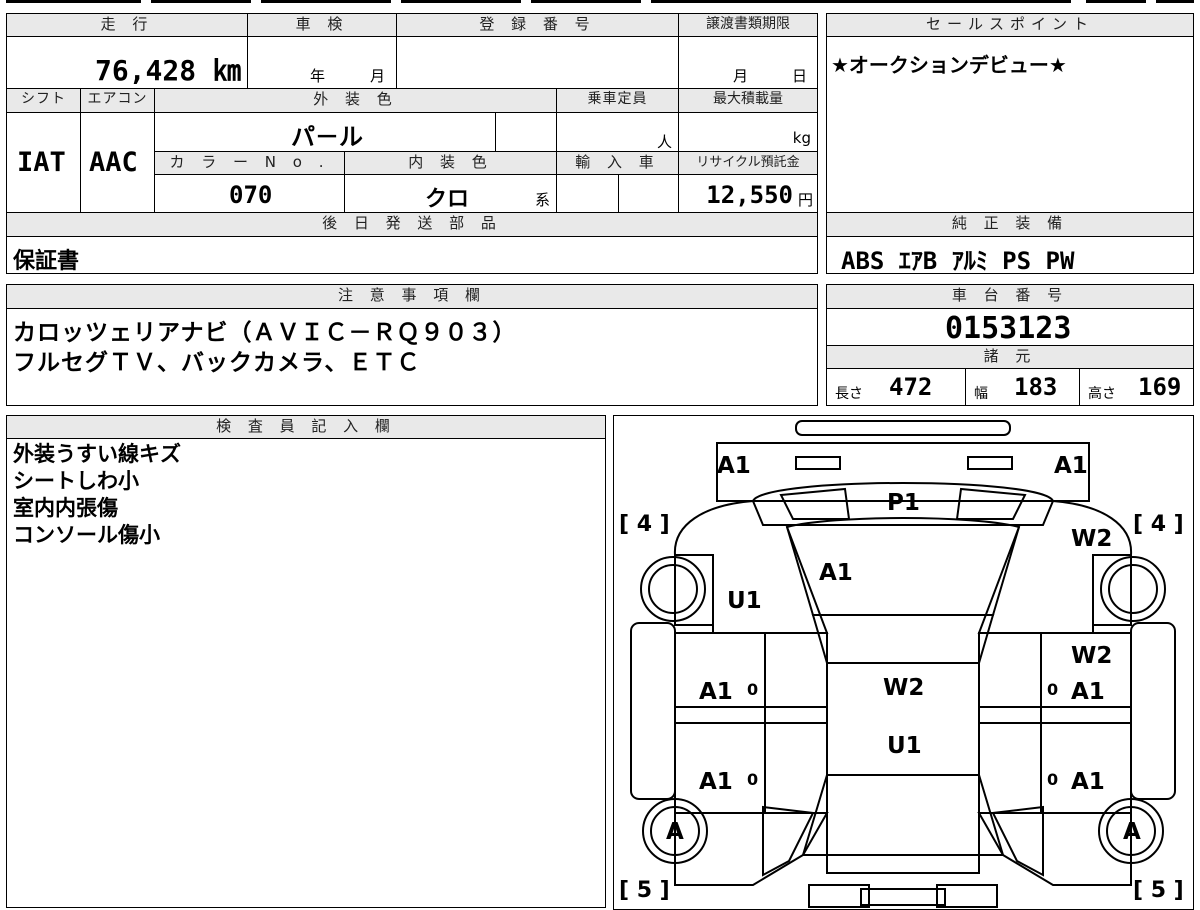 The width and height of the screenshot is (1200, 910). Describe the element at coordinates (97, 495) in the screenshot. I see `inspector-lines: 外装うすい線キズ シートしわ小 室内内張傷 コンソール傷小` at that location.